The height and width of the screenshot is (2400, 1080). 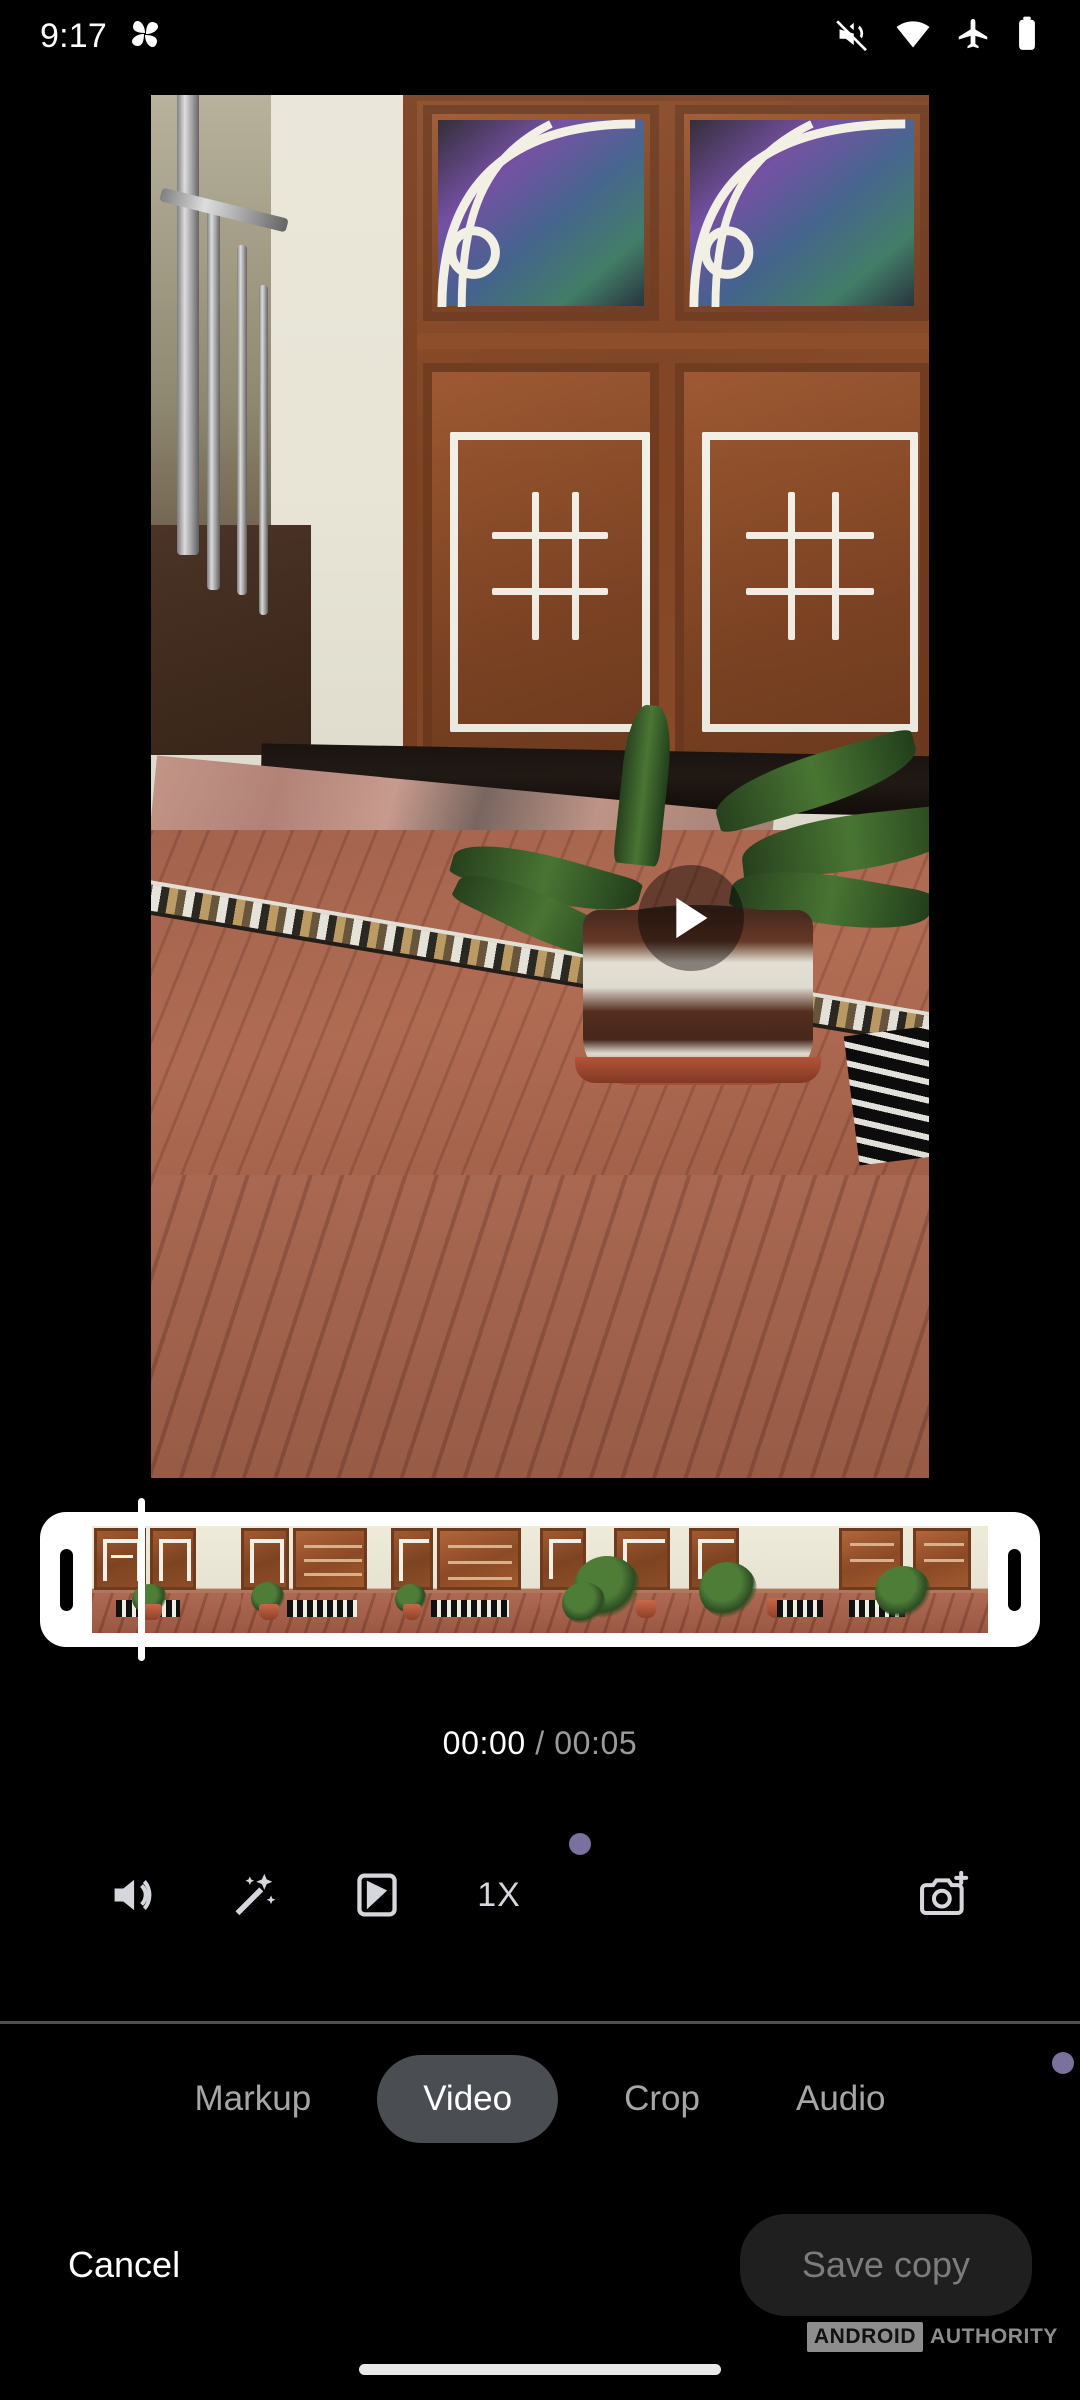 I want to click on trim-handle-start-grip, so click(x=66, y=1579).